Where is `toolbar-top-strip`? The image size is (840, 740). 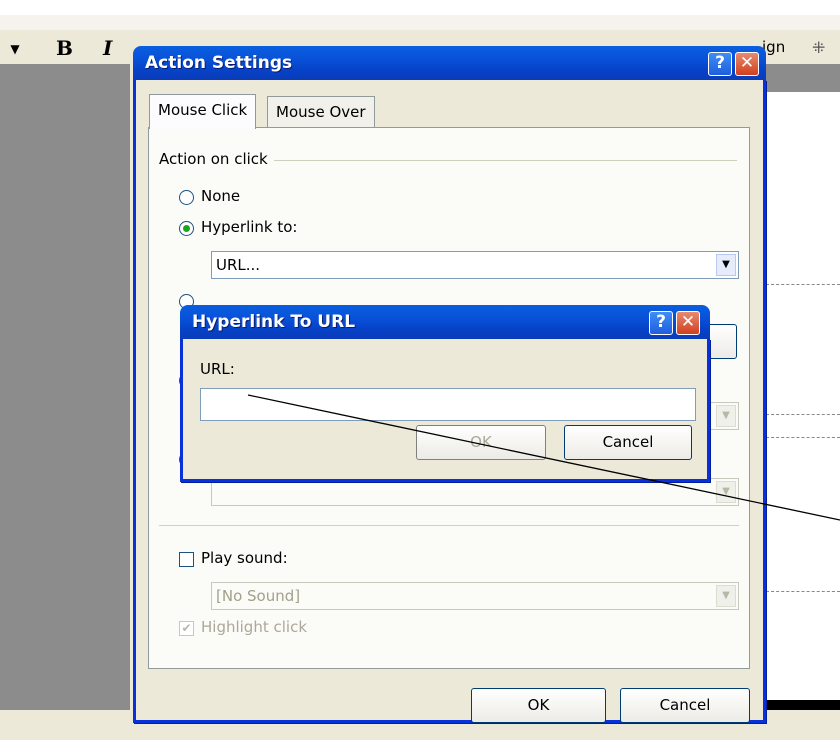
toolbar-top-strip is located at coordinates (420, 7).